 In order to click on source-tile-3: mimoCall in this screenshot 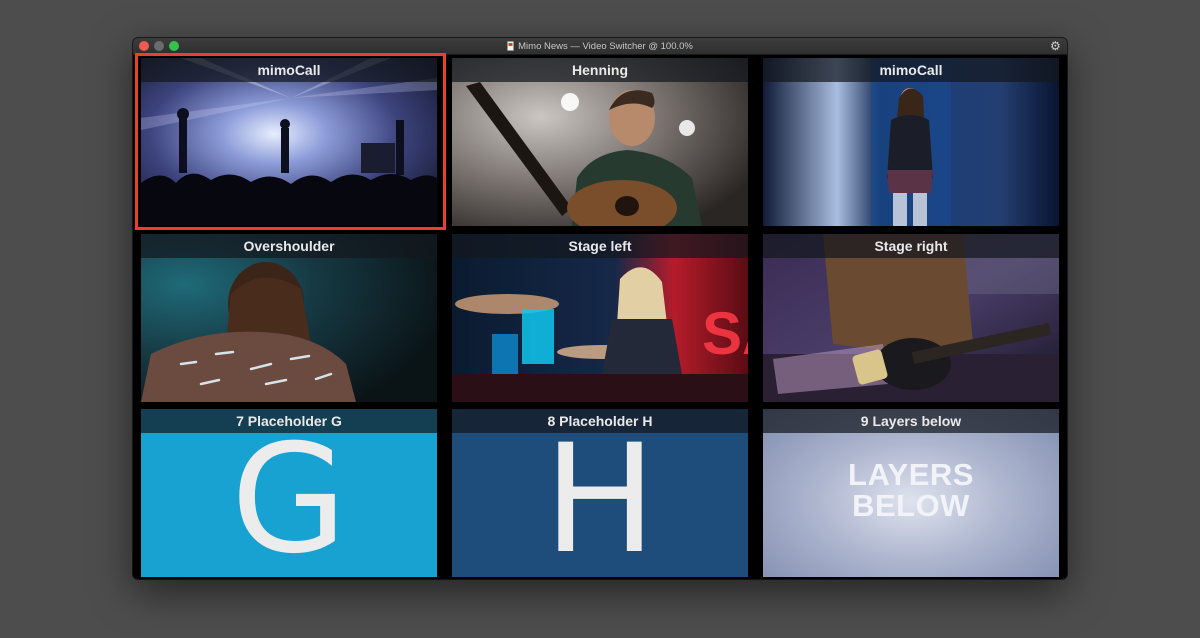, I will do `click(911, 142)`.